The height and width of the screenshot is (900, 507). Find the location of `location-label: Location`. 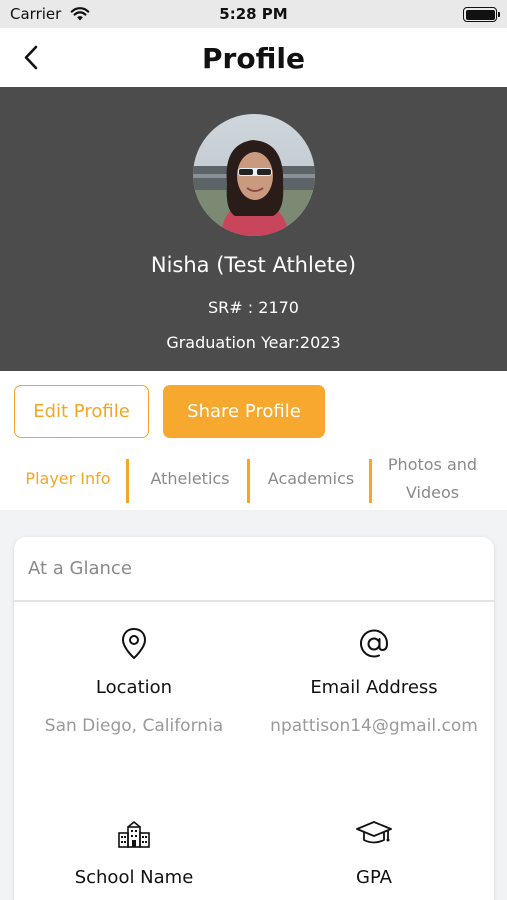

location-label: Location is located at coordinates (134, 687).